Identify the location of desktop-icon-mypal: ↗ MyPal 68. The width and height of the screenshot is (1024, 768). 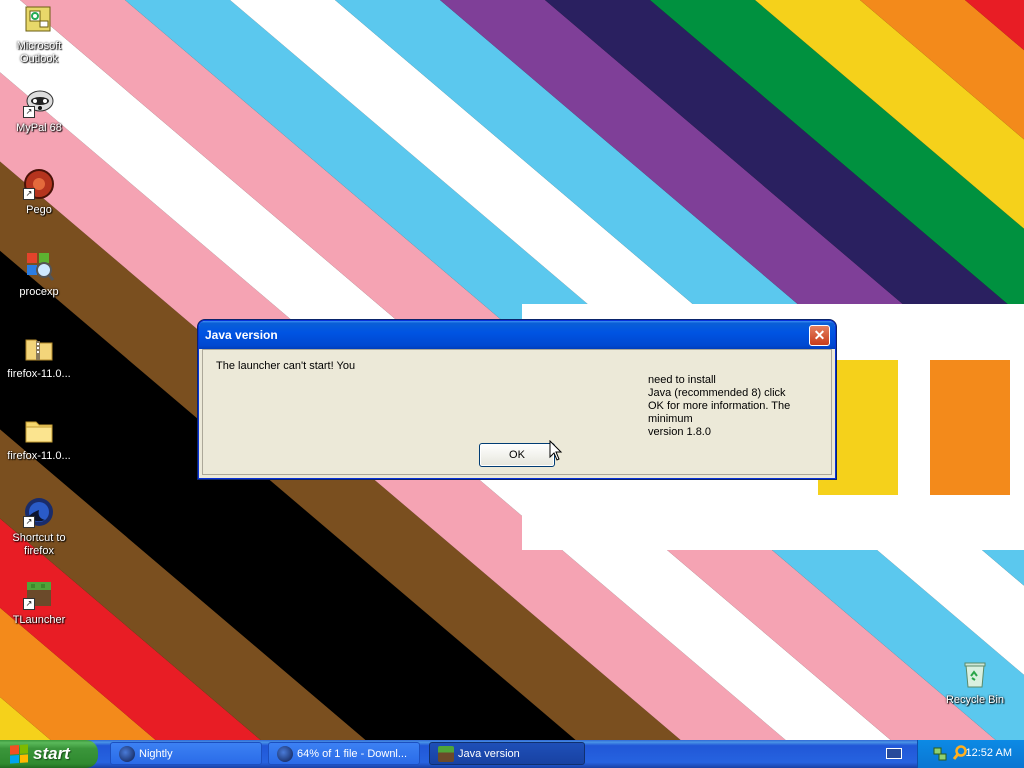
(39, 110).